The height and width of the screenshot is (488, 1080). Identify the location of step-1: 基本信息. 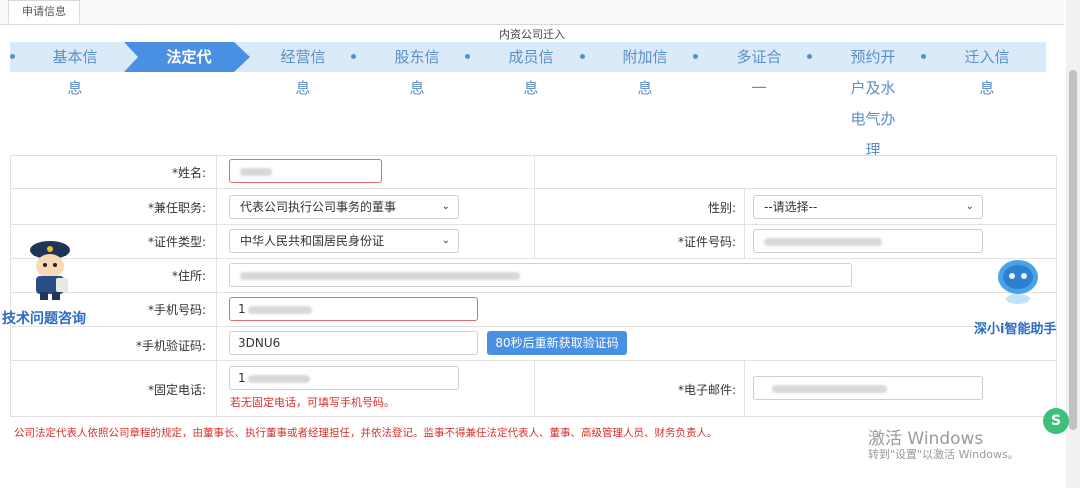
(75, 73).